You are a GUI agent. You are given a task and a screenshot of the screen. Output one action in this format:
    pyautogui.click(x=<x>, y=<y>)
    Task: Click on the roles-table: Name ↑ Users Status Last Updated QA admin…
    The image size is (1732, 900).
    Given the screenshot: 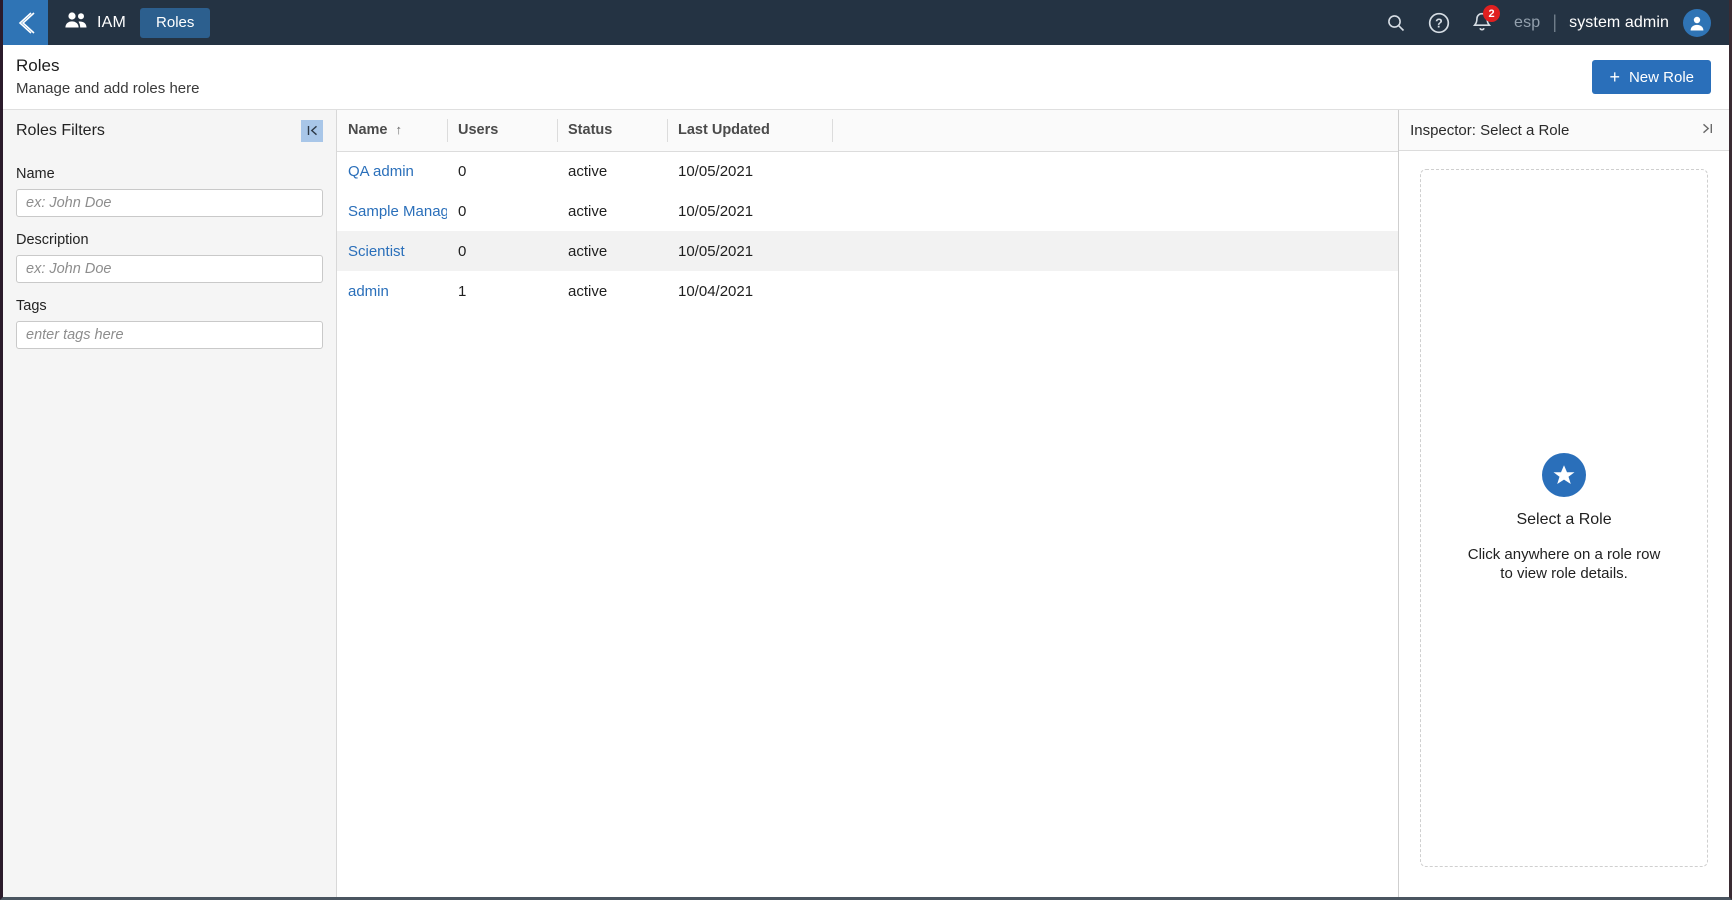 What is the action you would take?
    pyautogui.click(x=868, y=210)
    